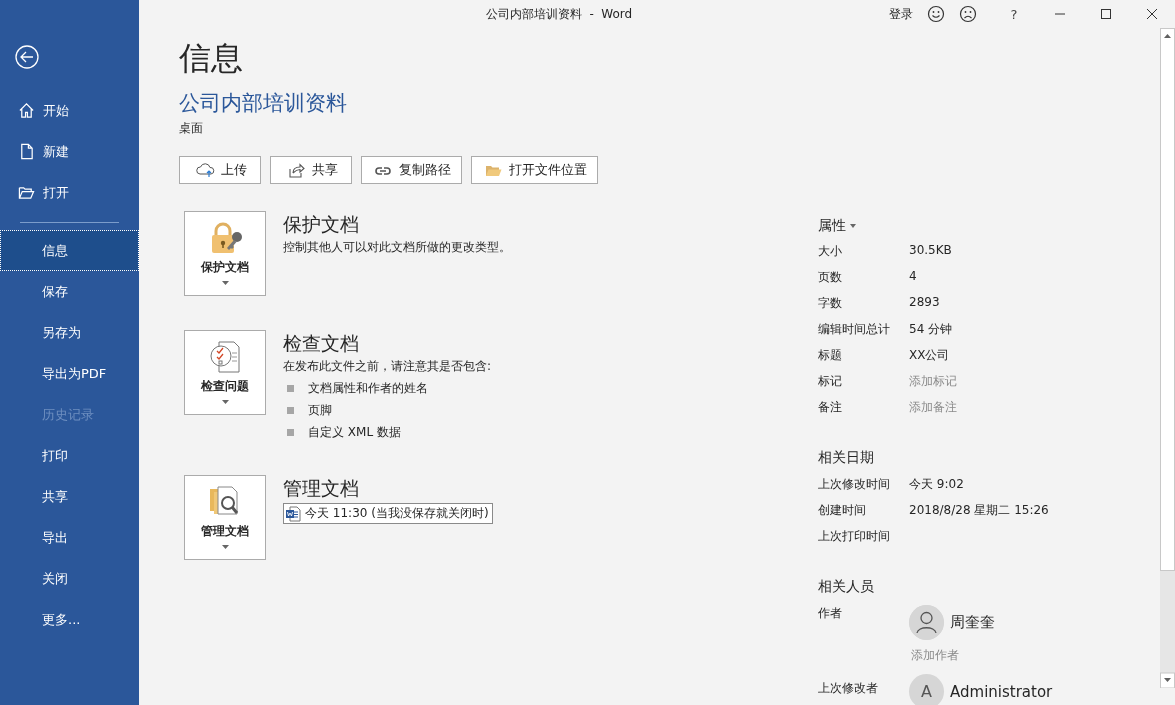  Describe the element at coordinates (842, 510) in the screenshot. I see `property-label: 创建时间` at that location.